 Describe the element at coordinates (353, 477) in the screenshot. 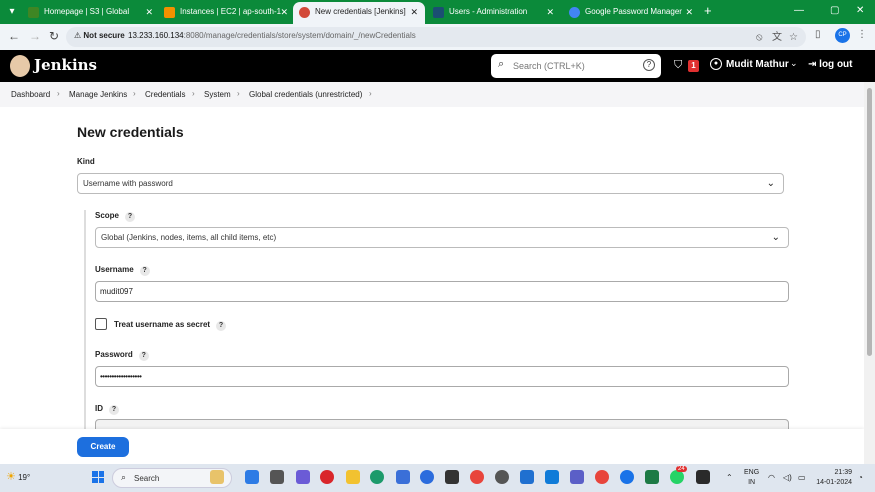

I see `file-explorer-icon` at that location.